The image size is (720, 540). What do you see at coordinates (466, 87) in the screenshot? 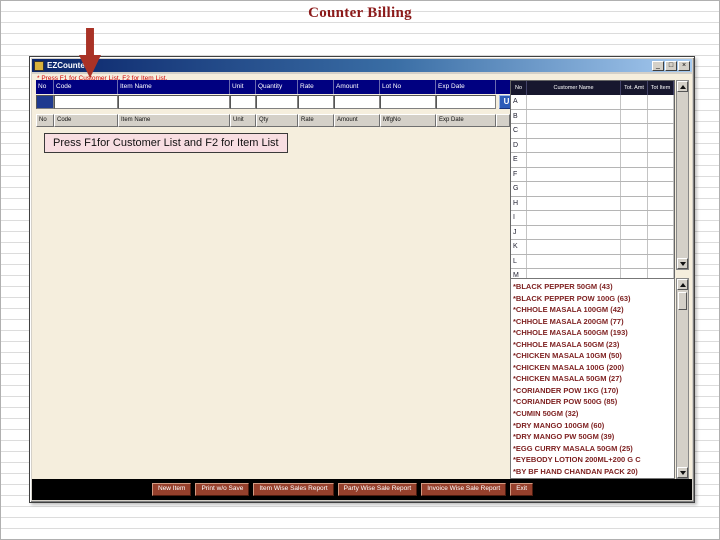
I see `entry-col-expdate: Exp Date` at bounding box center [466, 87].